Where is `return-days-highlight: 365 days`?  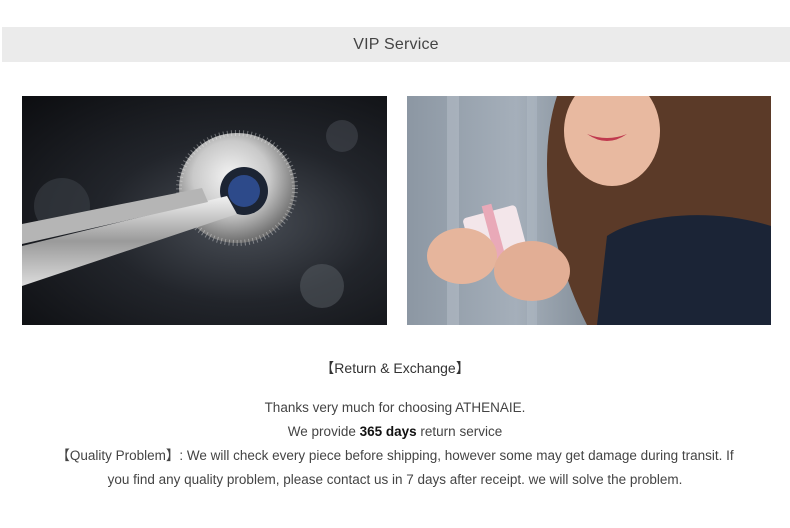 return-days-highlight: 365 days is located at coordinates (388, 431).